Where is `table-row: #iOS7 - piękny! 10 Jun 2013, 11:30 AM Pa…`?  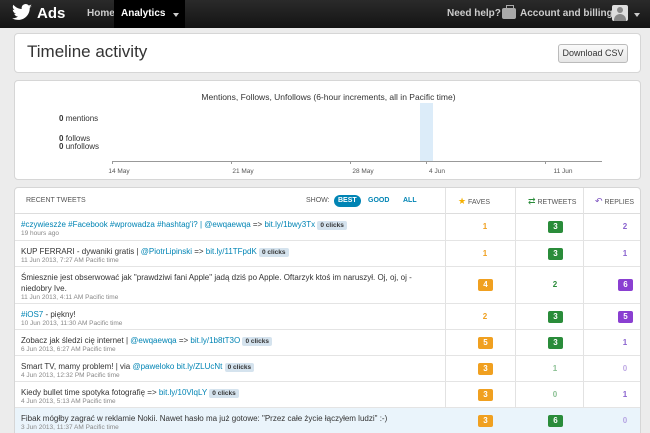
table-row: #iOS7 - piękny! 10 Jun 2013, 11:30 AM Pa… is located at coordinates (327, 317).